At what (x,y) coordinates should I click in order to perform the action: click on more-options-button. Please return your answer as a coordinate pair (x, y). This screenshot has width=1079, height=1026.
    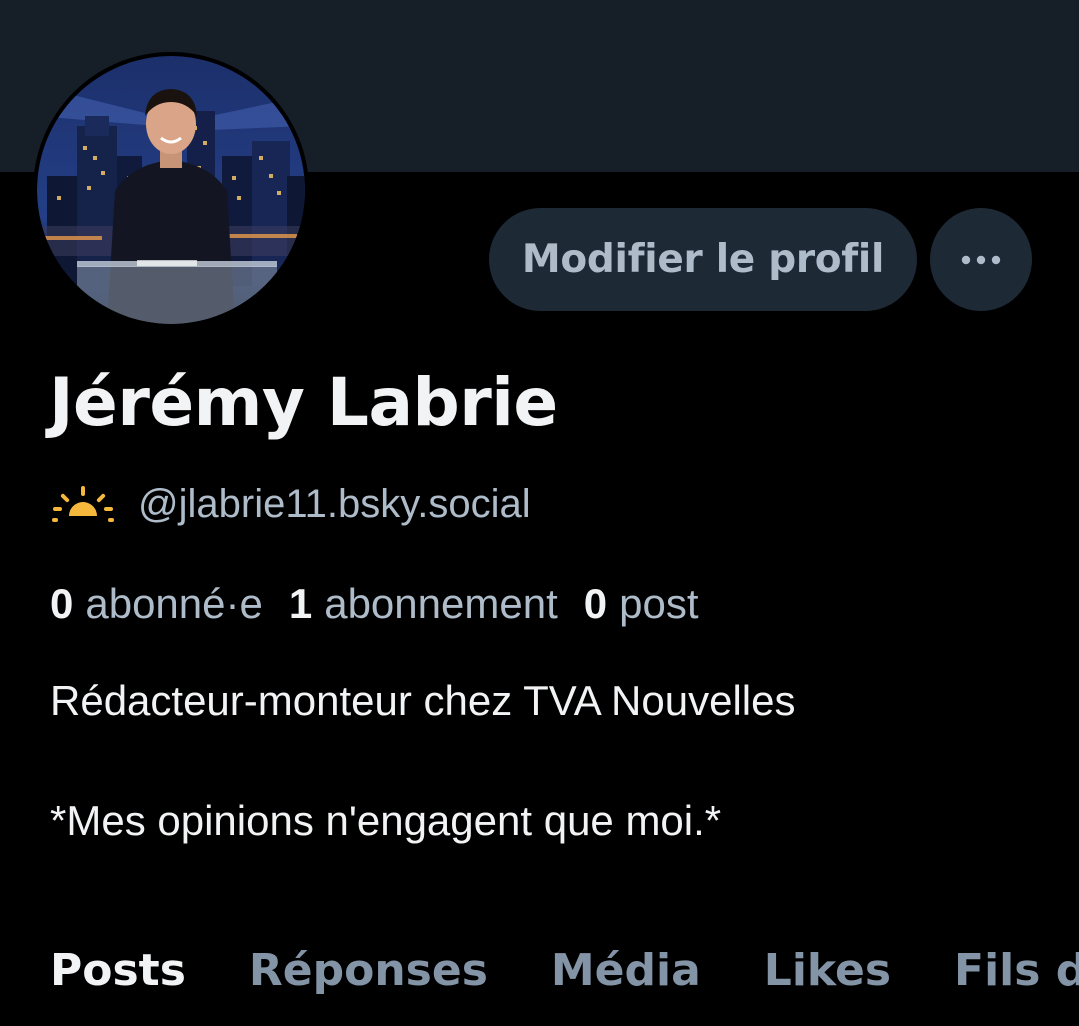
    Looking at the image, I should click on (981, 259).